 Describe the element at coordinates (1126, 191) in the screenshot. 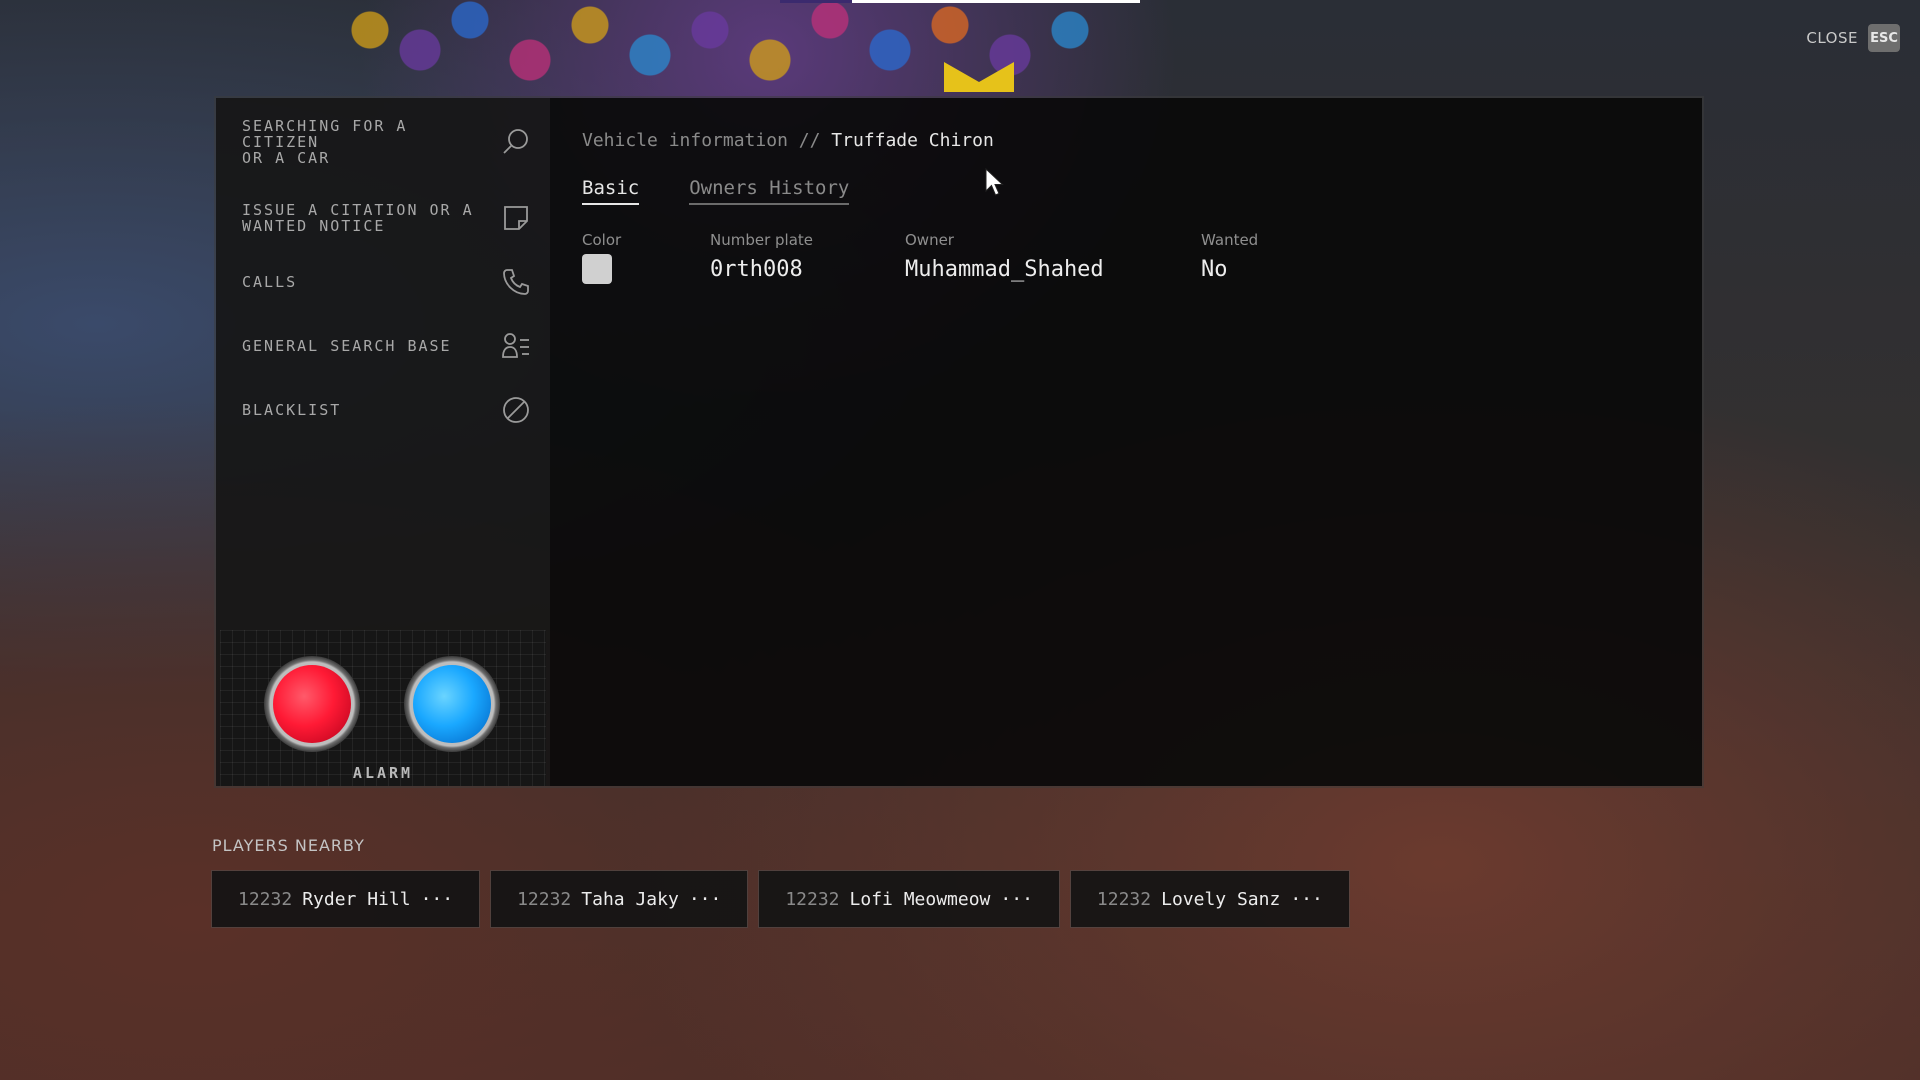

I see `tab-bar: Basic Owners History` at that location.